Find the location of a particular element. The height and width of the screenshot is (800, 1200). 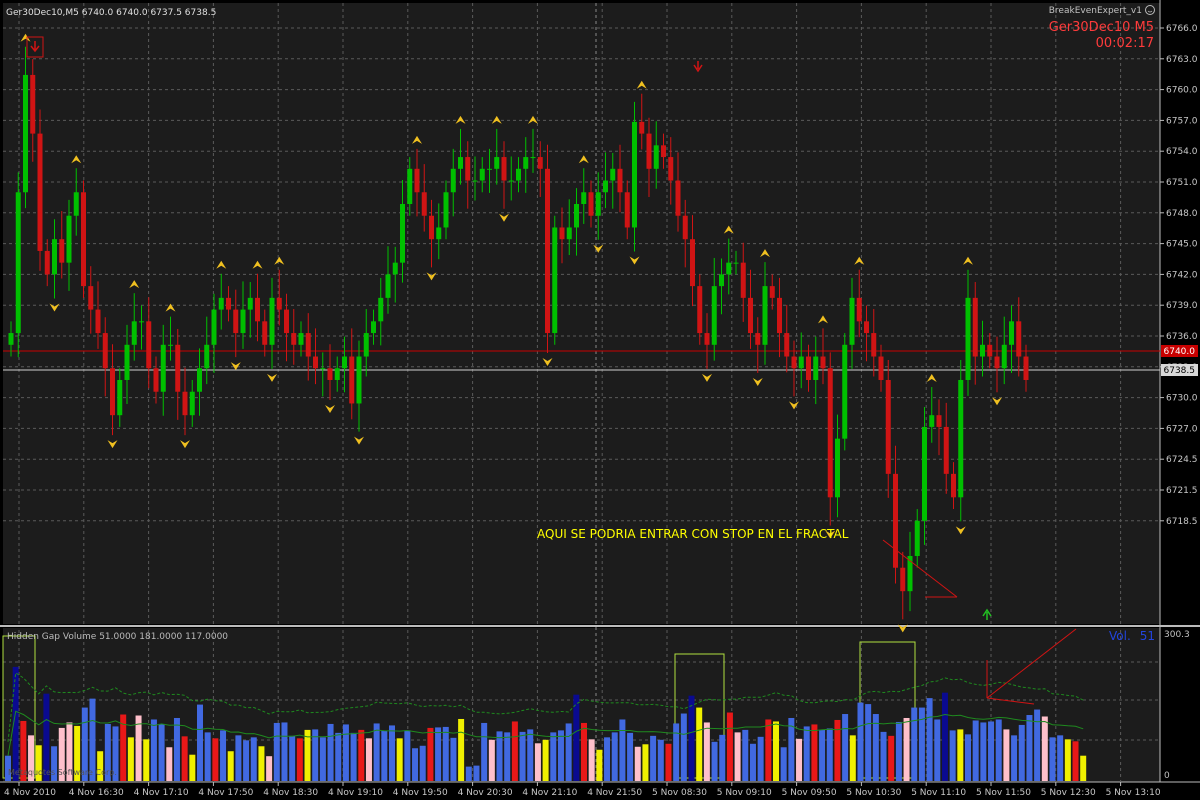

price-tick-label: 6727.0 is located at coordinates (1182, 429).